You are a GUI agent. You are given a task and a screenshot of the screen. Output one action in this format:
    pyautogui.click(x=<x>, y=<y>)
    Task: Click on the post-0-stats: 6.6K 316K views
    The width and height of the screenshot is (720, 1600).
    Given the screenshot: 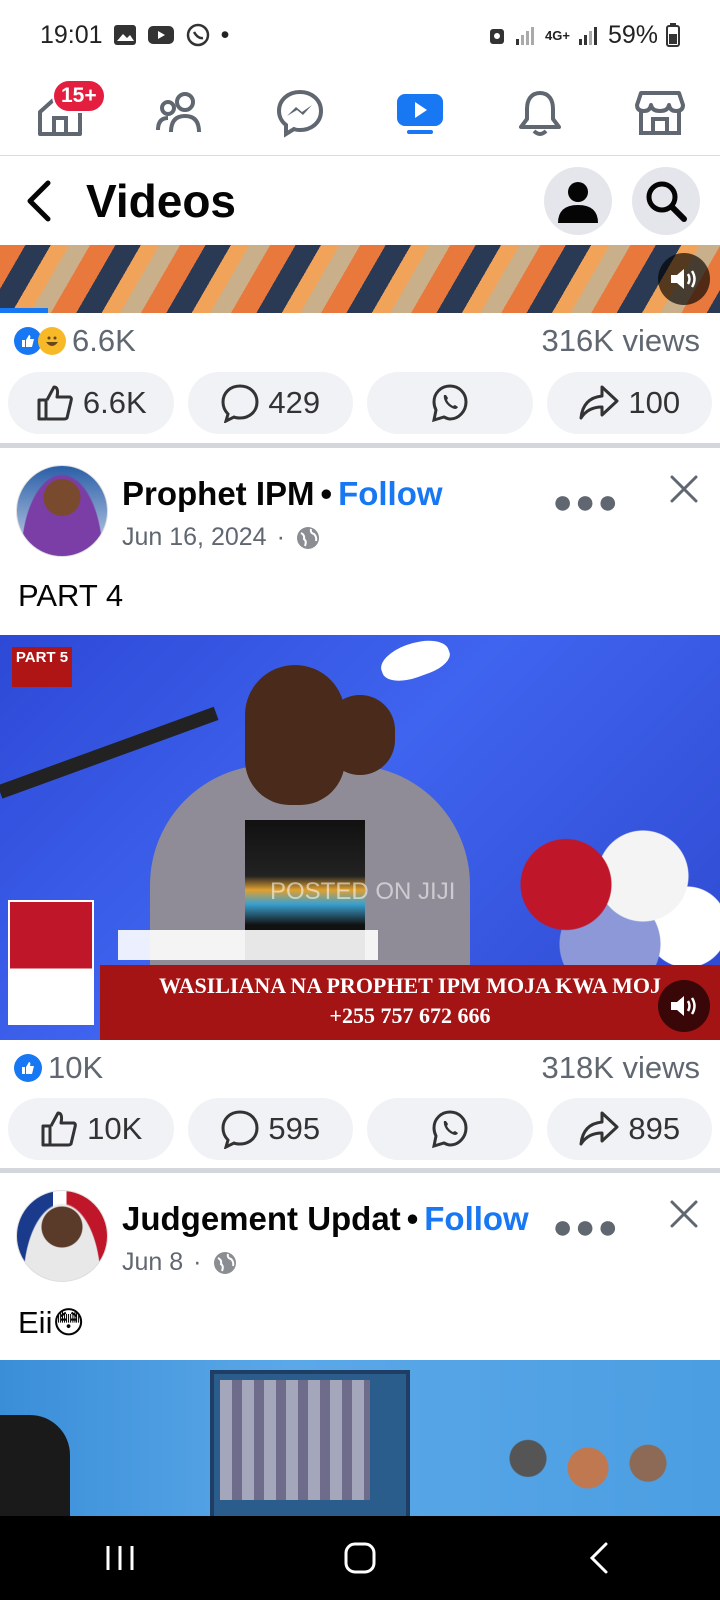 What is the action you would take?
    pyautogui.click(x=360, y=341)
    